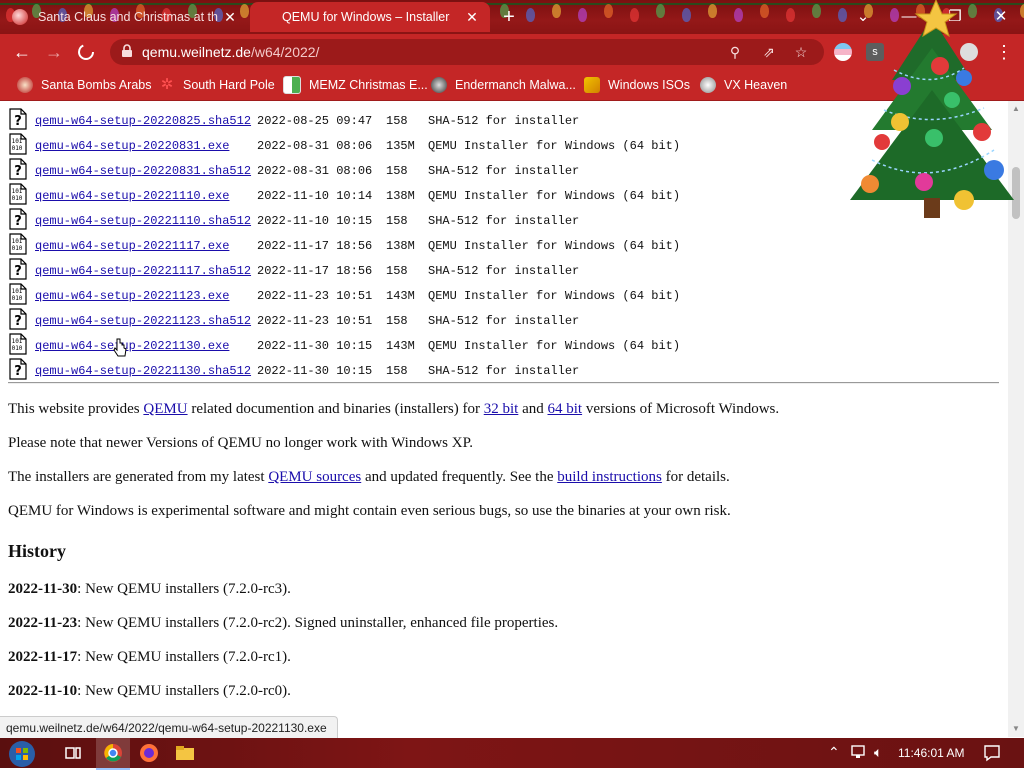 The image size is (1024, 770). Describe the element at coordinates (315, 121) in the screenshot. I see `file-date: 2022-08-25 09:47` at that location.